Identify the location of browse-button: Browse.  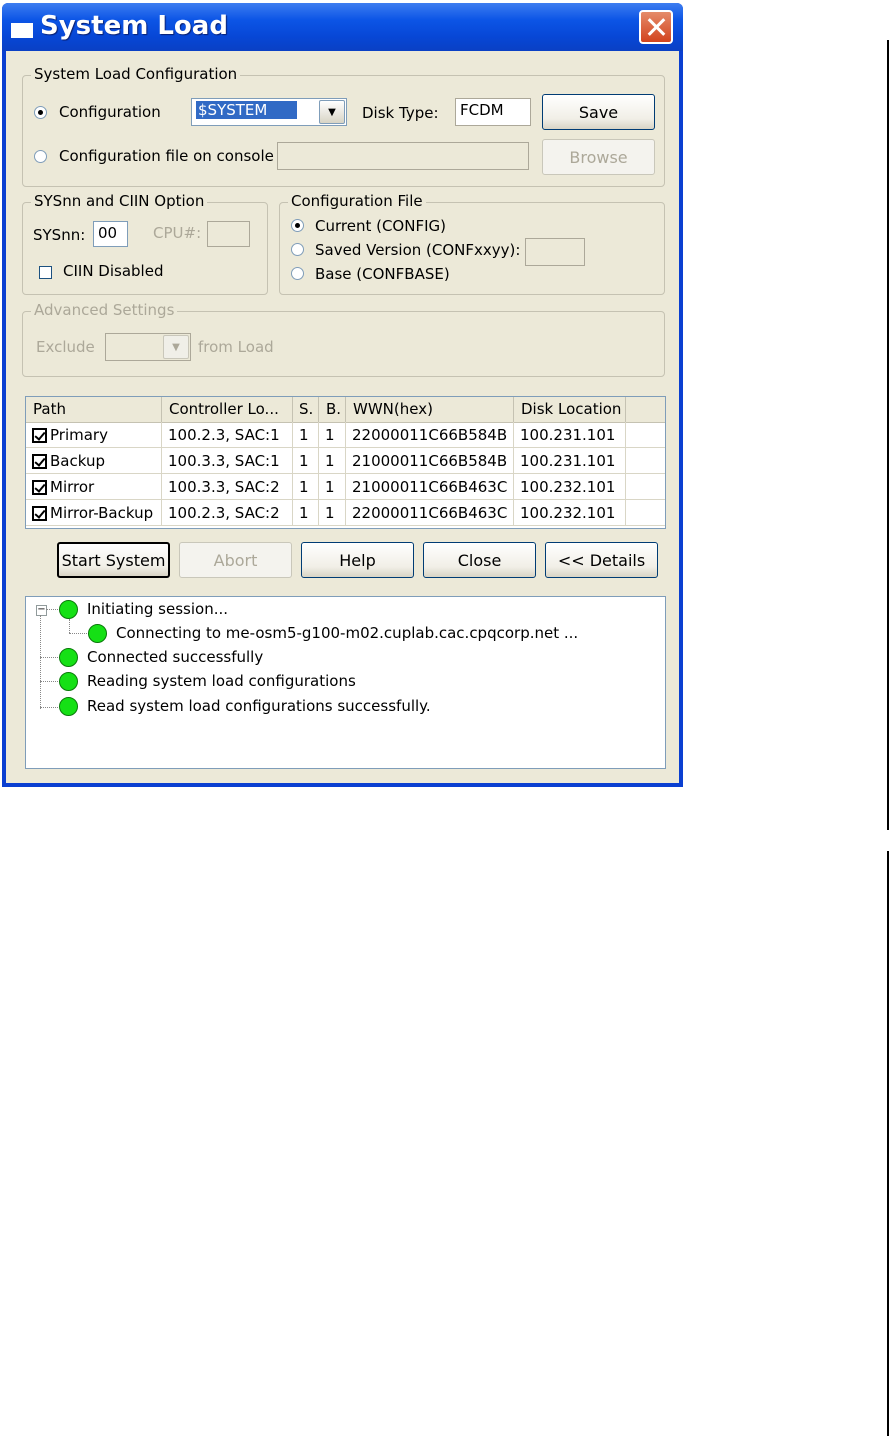
(598, 157).